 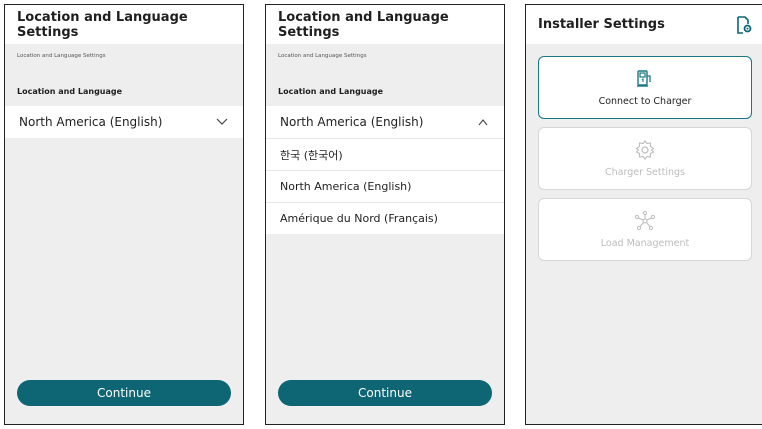 What do you see at coordinates (645, 221) in the screenshot?
I see `network-icon` at bounding box center [645, 221].